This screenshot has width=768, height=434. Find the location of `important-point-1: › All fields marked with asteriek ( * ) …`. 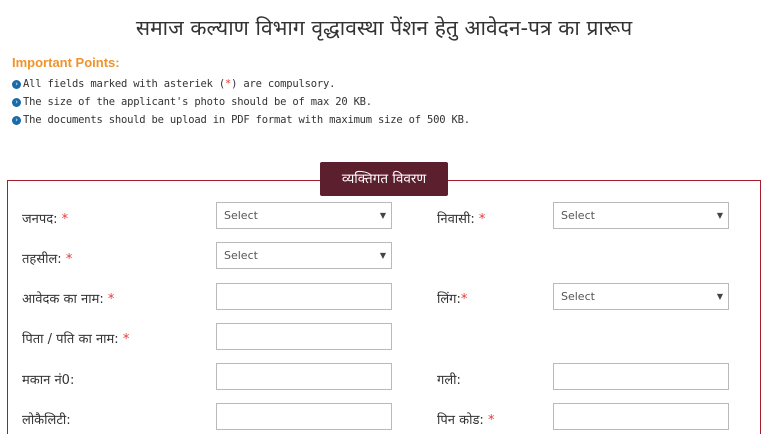

important-point-1: › All fields marked with asteriek ( * ) … is located at coordinates (173, 84).